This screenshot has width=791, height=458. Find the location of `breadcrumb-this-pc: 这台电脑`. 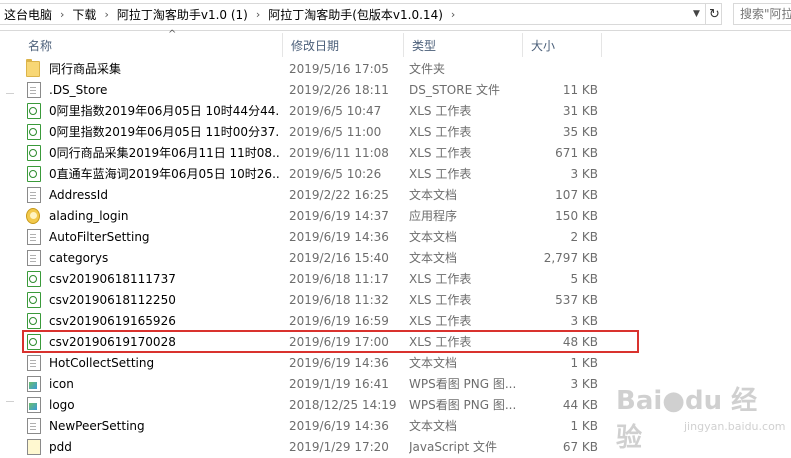

breadcrumb-this-pc: 这台电脑 is located at coordinates (28, 14).